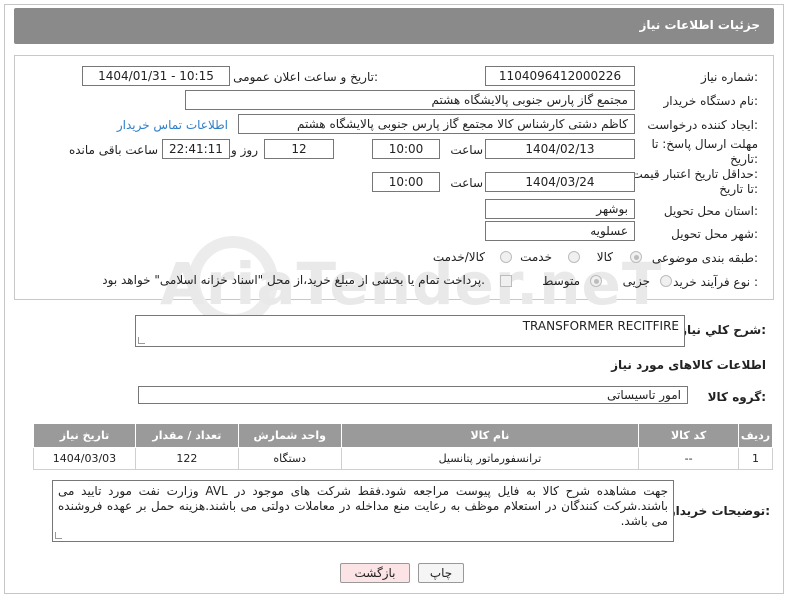 This screenshot has width=788, height=598. Describe the element at coordinates (689, 435) in the screenshot. I see `col-code: کد کالا` at that location.